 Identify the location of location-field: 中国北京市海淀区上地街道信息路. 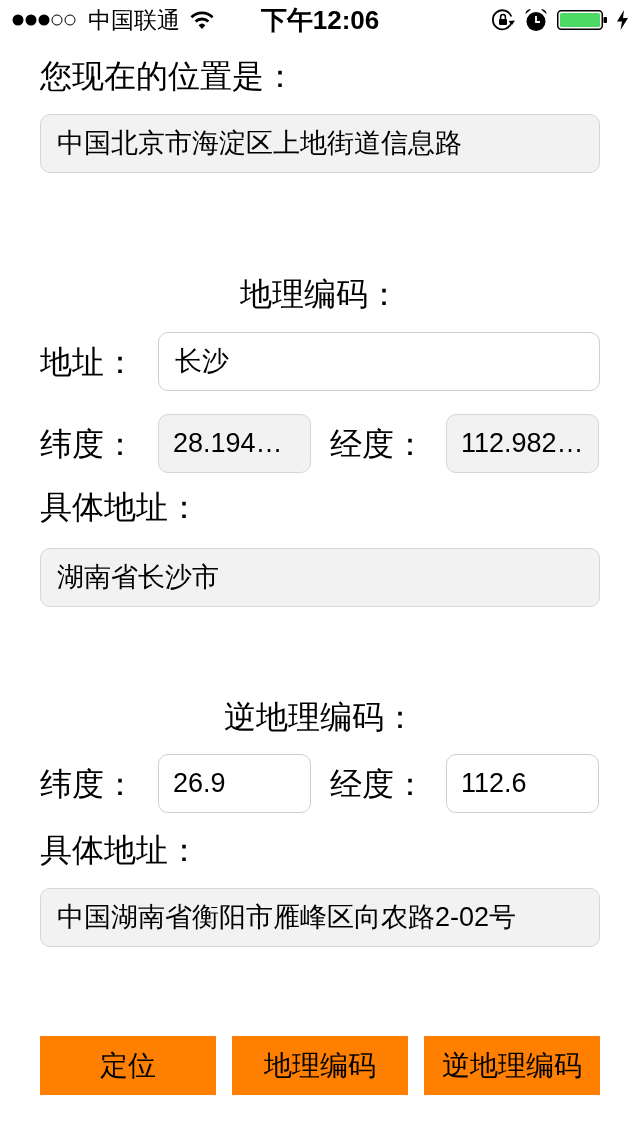
(320, 143).